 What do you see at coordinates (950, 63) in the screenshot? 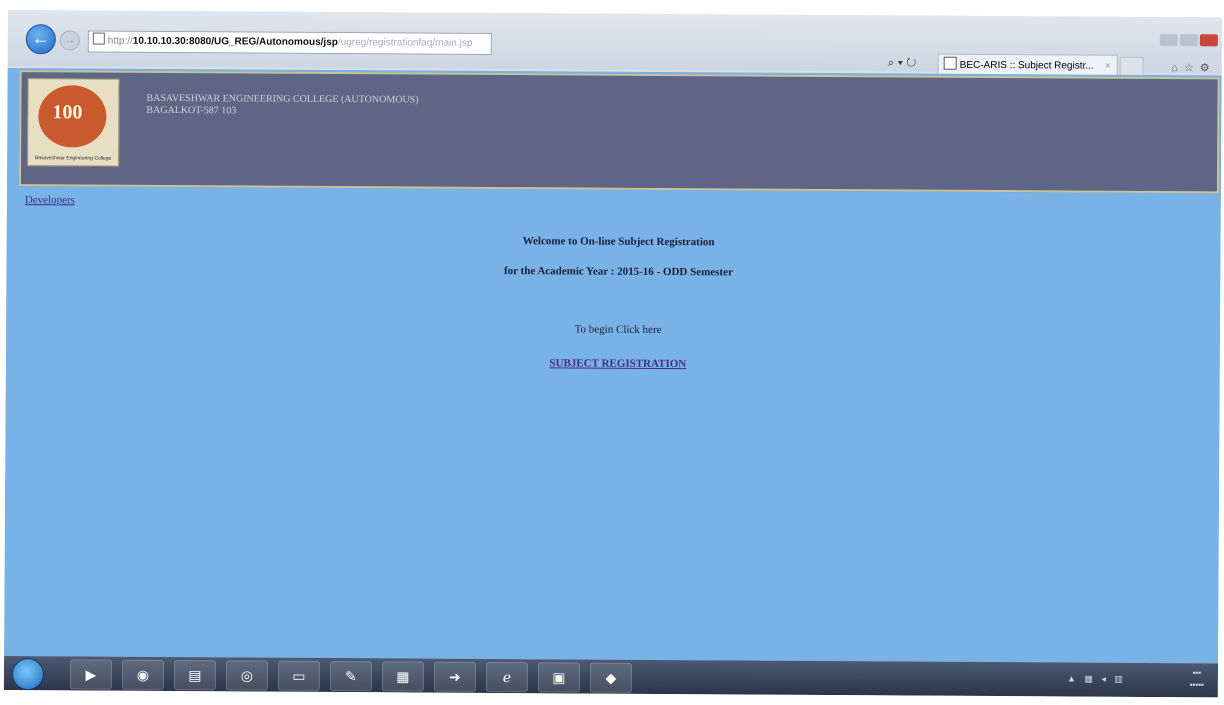
I see `tab-favicon-icon` at bounding box center [950, 63].